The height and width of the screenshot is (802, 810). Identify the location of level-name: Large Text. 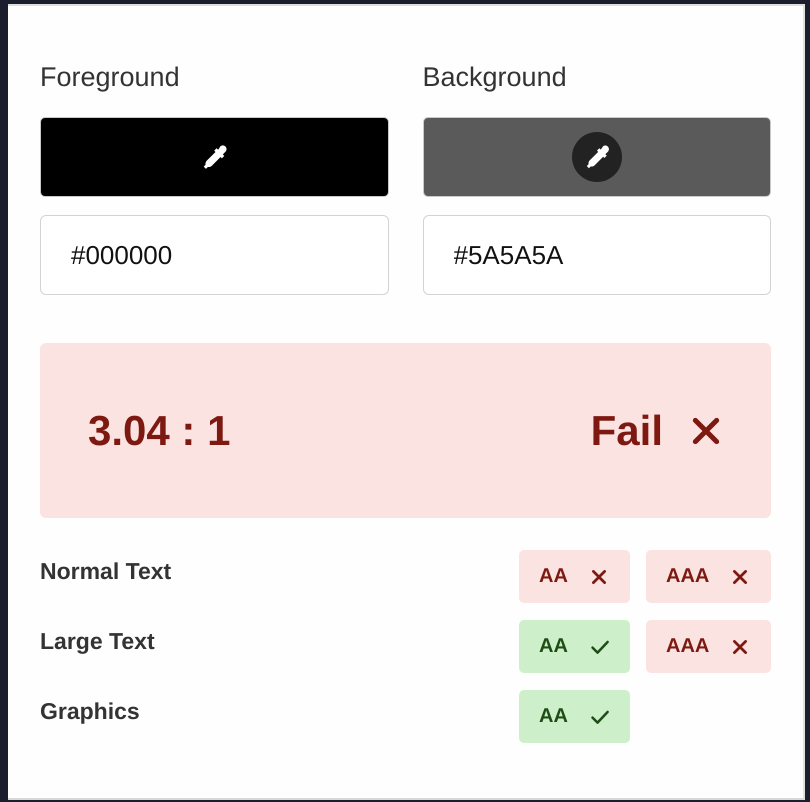
(98, 641).